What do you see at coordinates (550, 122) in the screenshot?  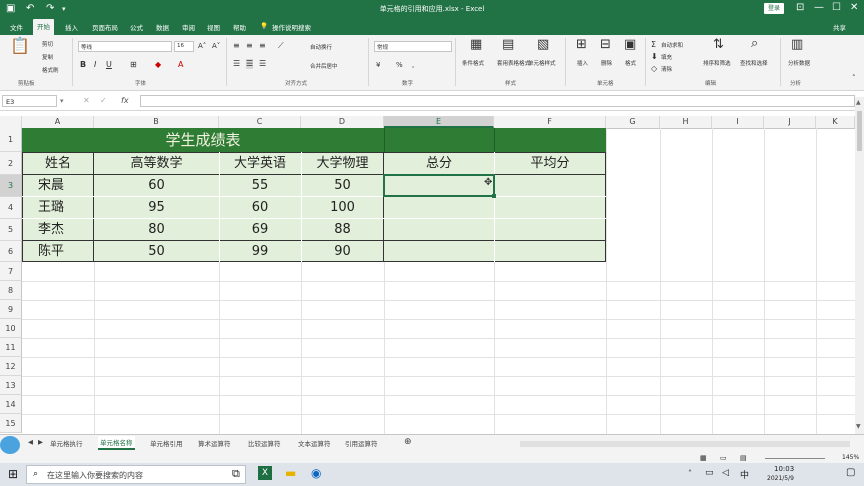 I see `column-header: F` at bounding box center [550, 122].